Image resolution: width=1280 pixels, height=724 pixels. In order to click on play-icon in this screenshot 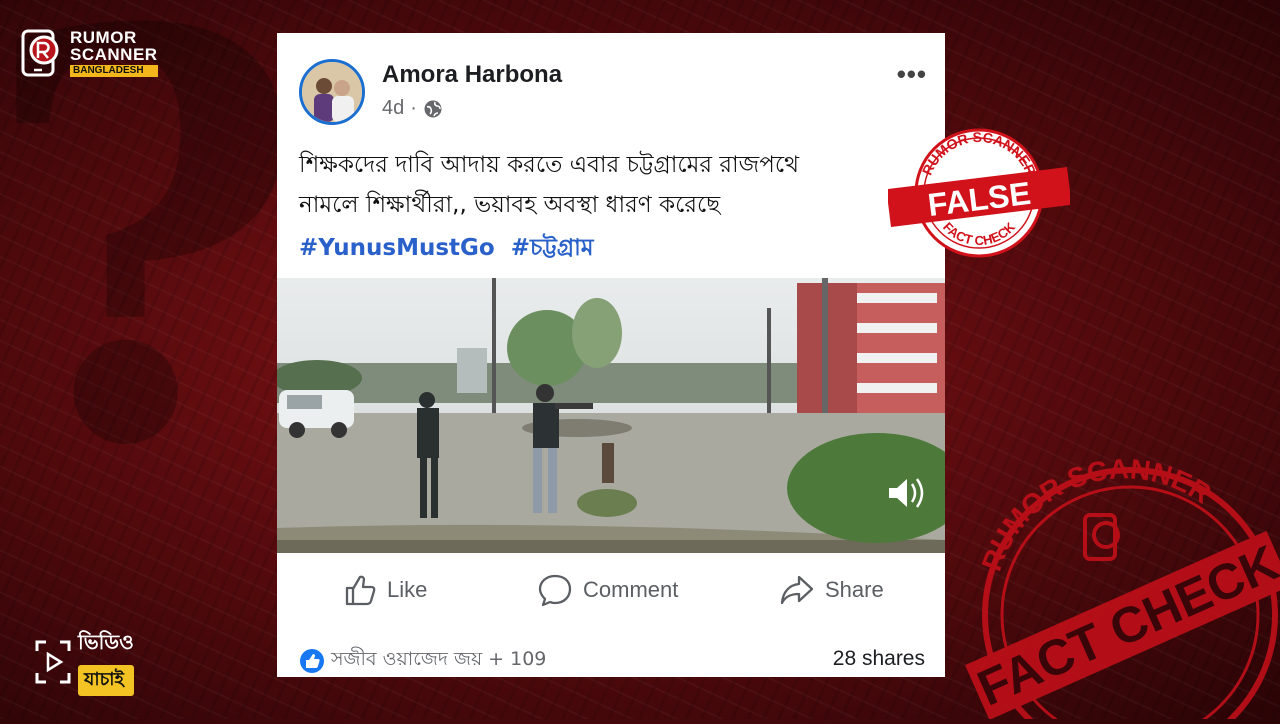, I will do `click(53, 662)`.